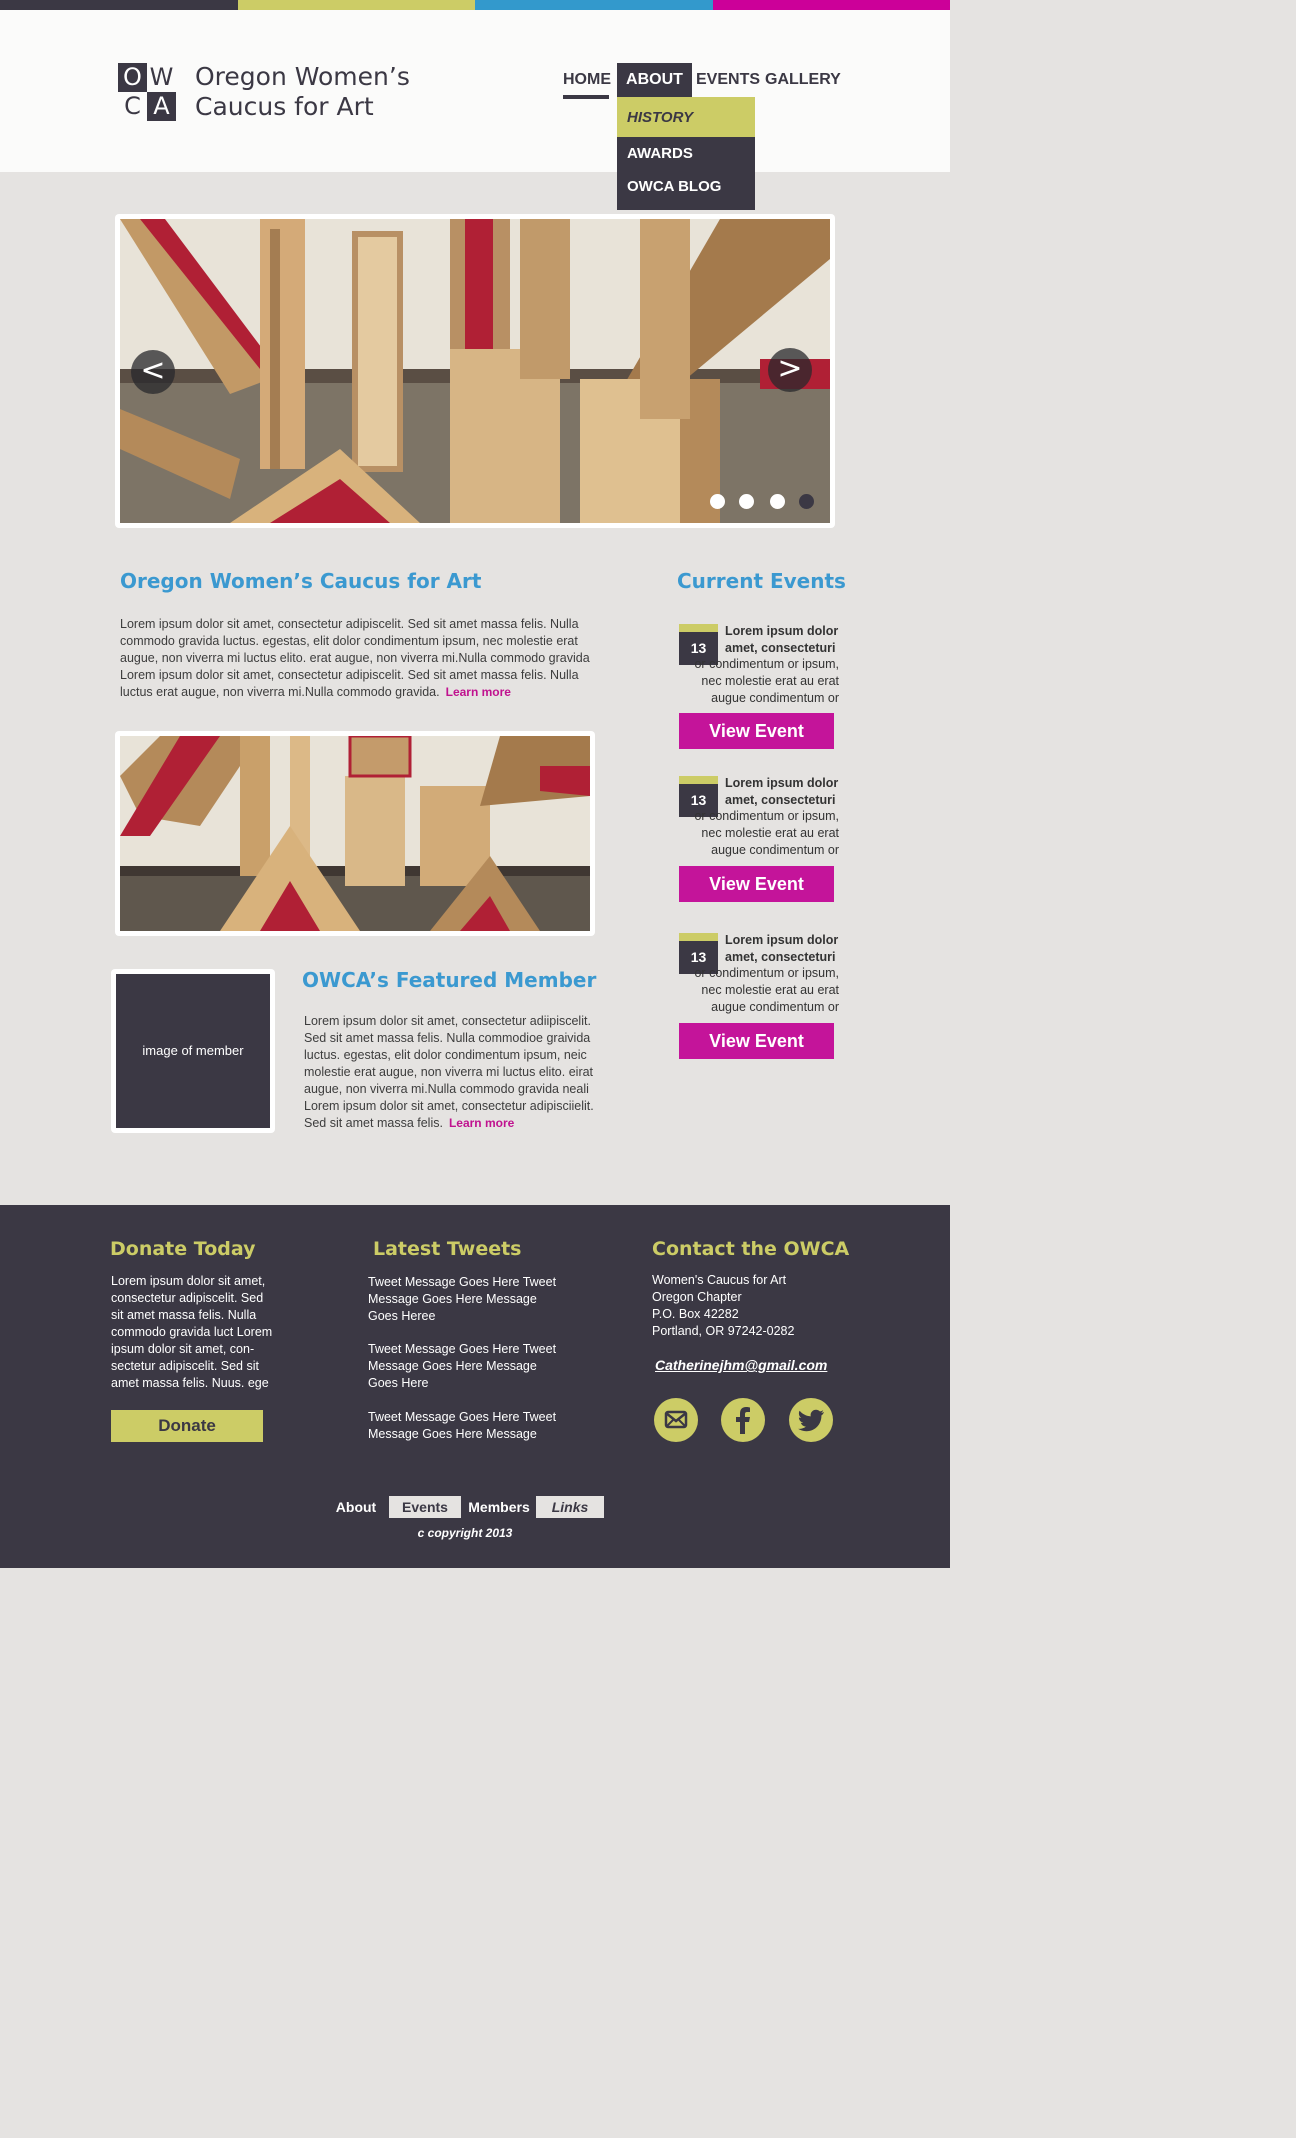 The image size is (1296, 2138). Describe the element at coordinates (187, 1426) in the screenshot. I see `donate-button: Donate` at that location.